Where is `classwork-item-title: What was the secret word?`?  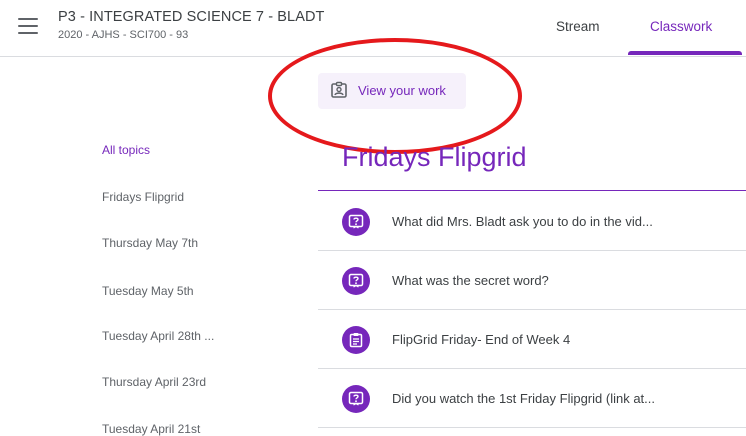
classwork-item-title: What was the secret word? is located at coordinates (470, 280).